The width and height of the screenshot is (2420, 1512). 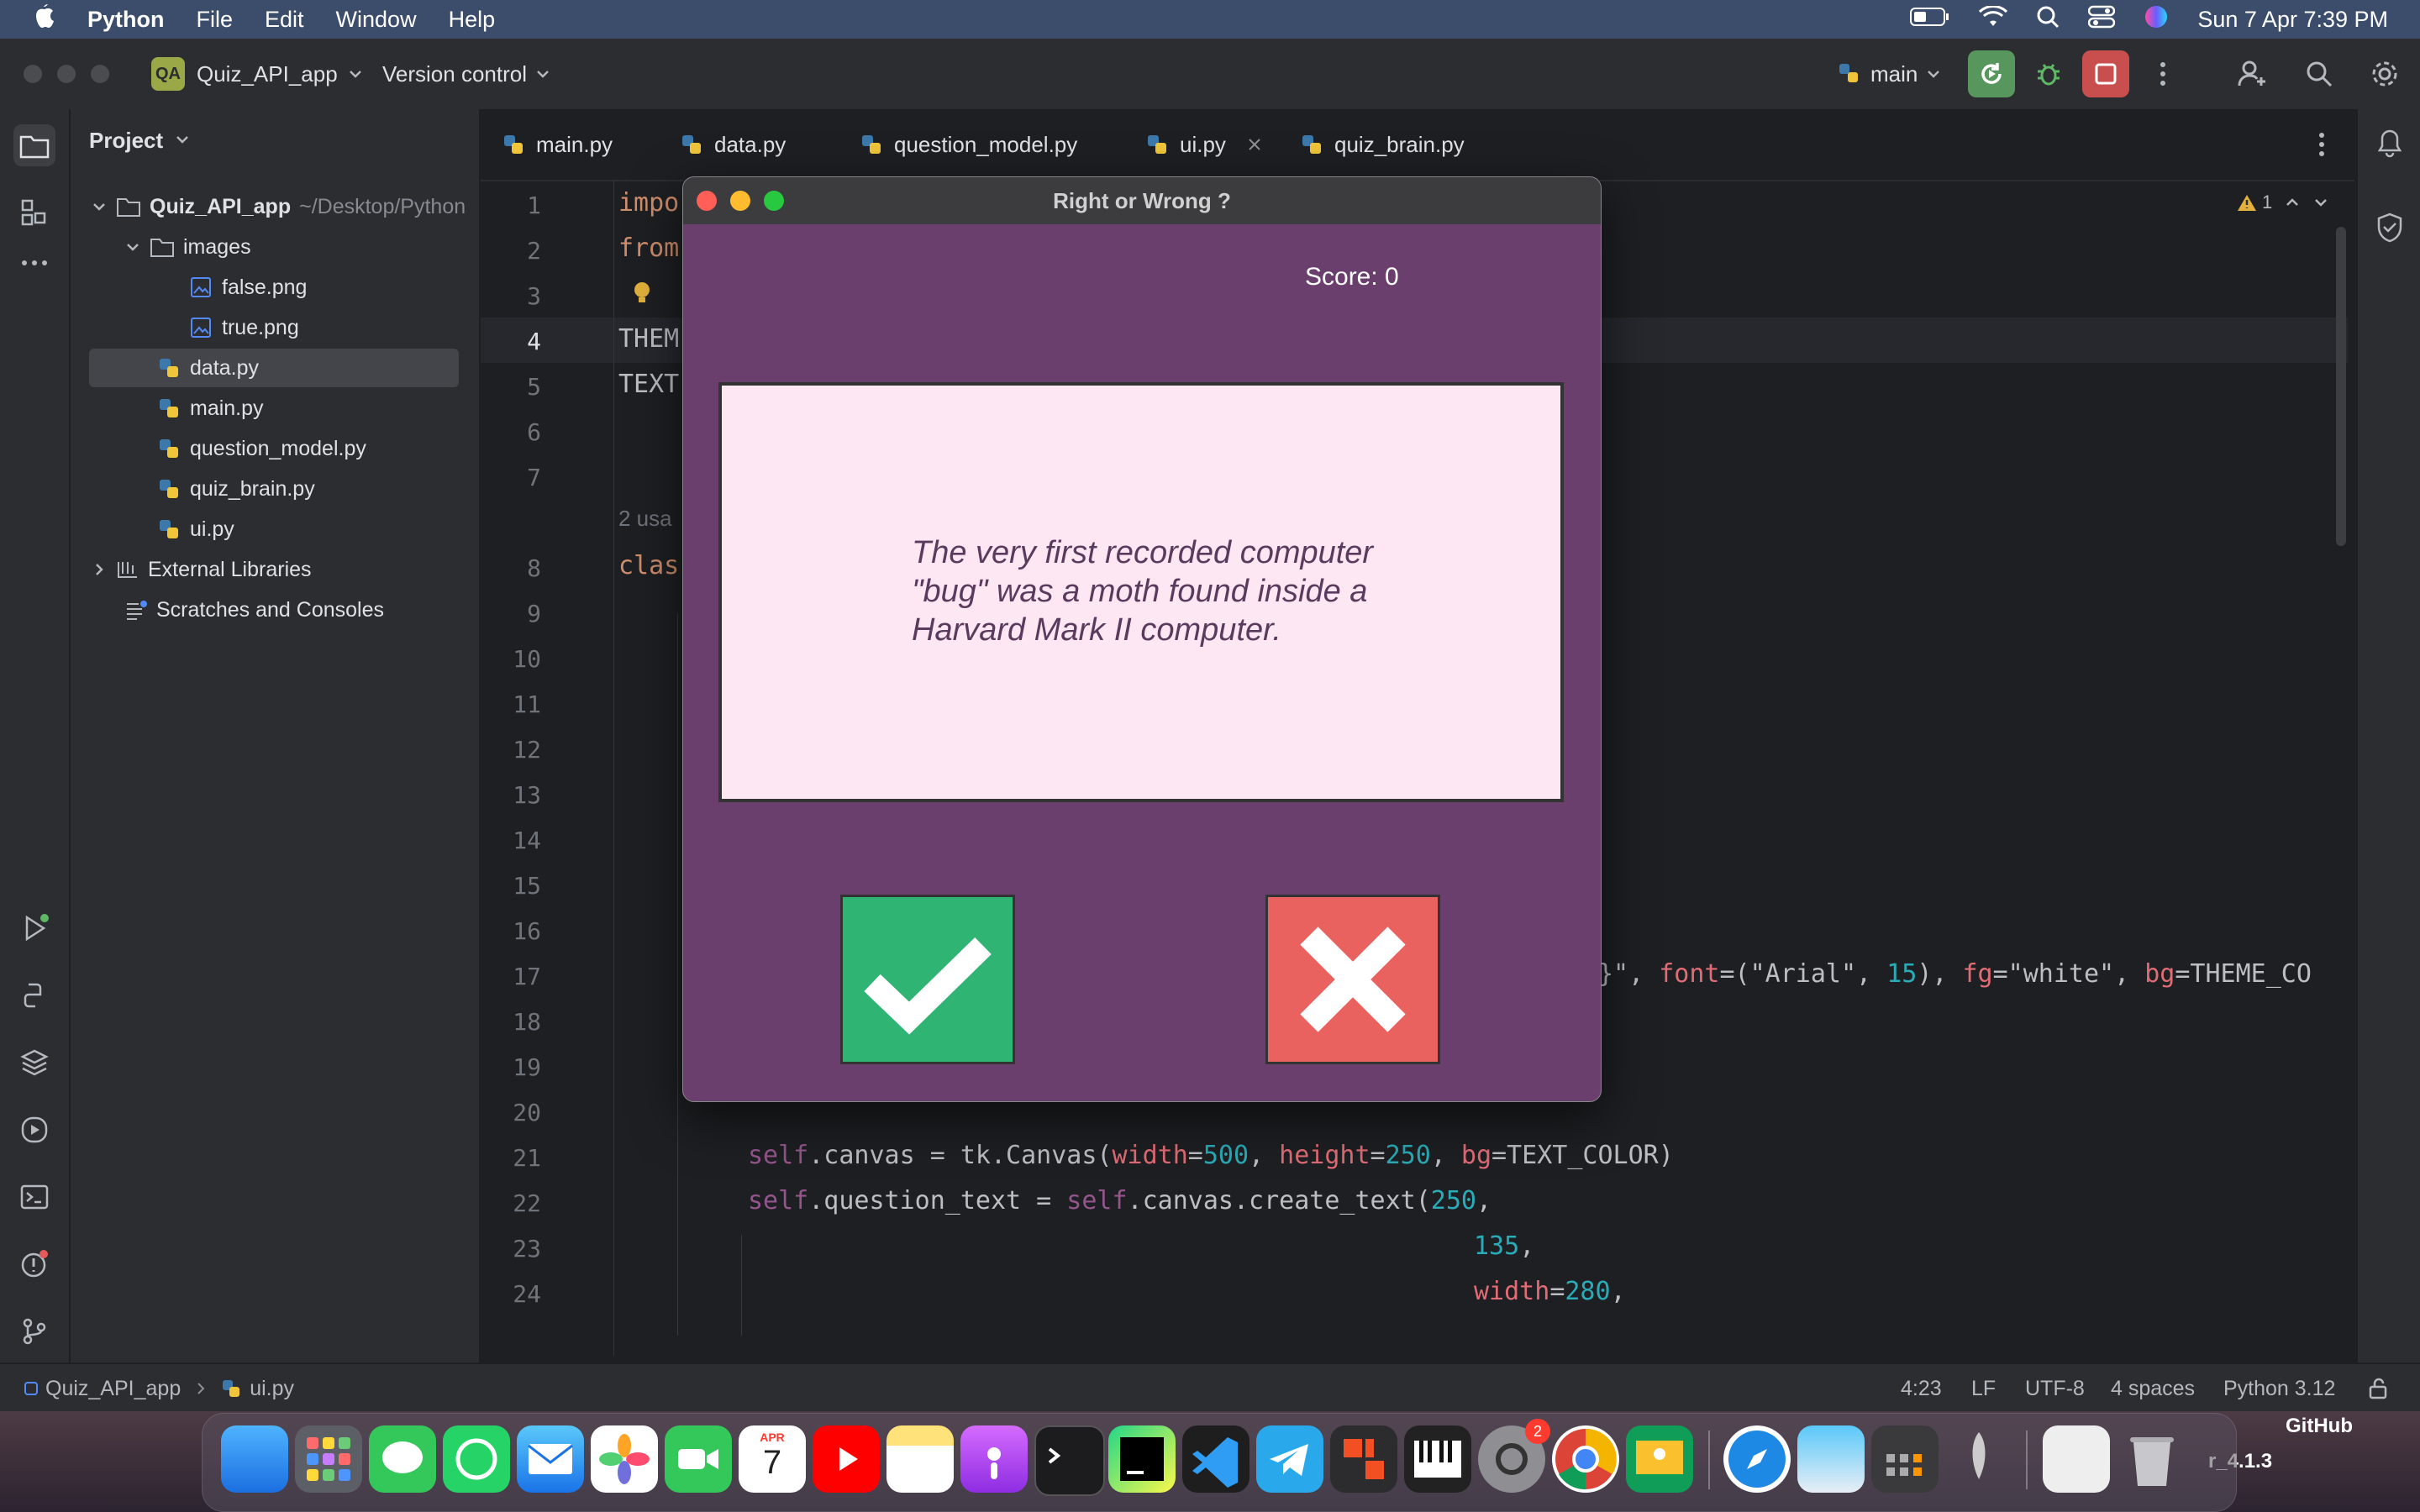 What do you see at coordinates (34, 995) in the screenshot?
I see `python-console-button` at bounding box center [34, 995].